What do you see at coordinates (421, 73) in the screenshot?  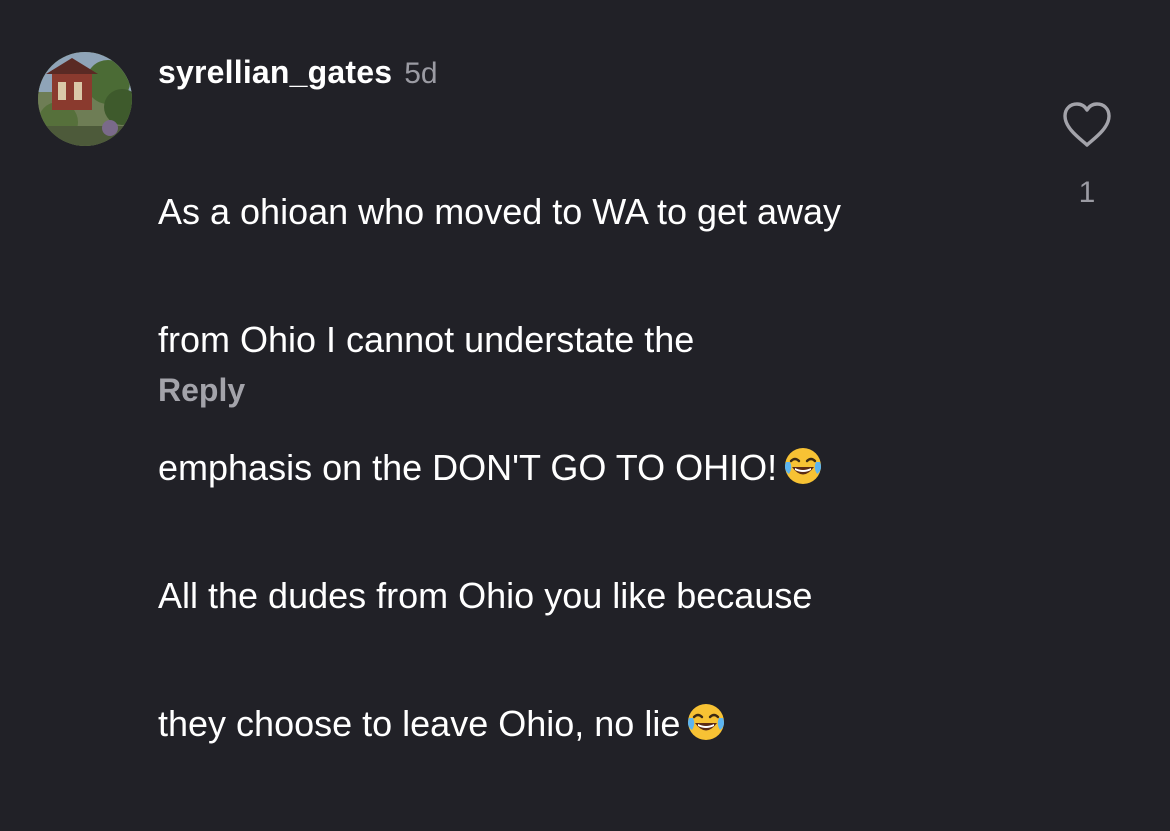 I see `timestamp: 5d` at bounding box center [421, 73].